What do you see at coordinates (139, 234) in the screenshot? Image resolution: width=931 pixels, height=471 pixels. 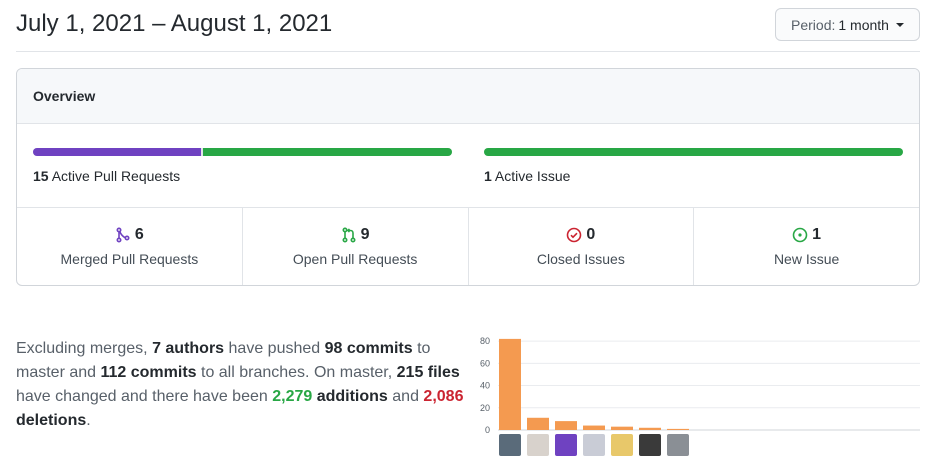 I see `merged-count: 6` at bounding box center [139, 234].